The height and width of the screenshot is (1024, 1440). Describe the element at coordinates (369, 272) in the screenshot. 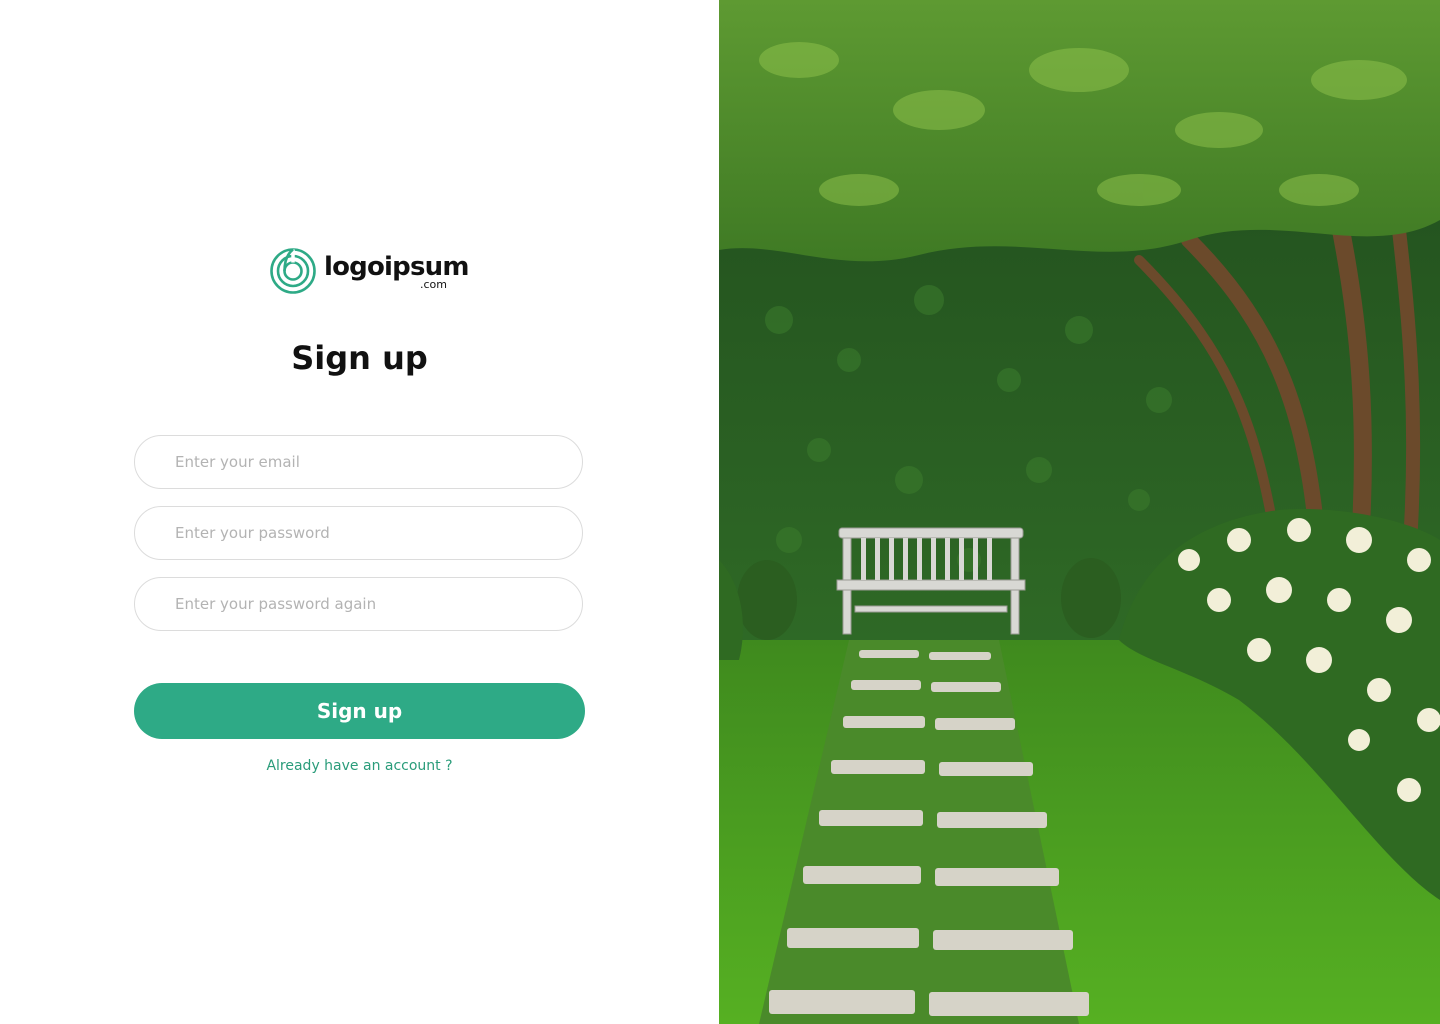

I see `brand-logo: logoipsum .com` at that location.